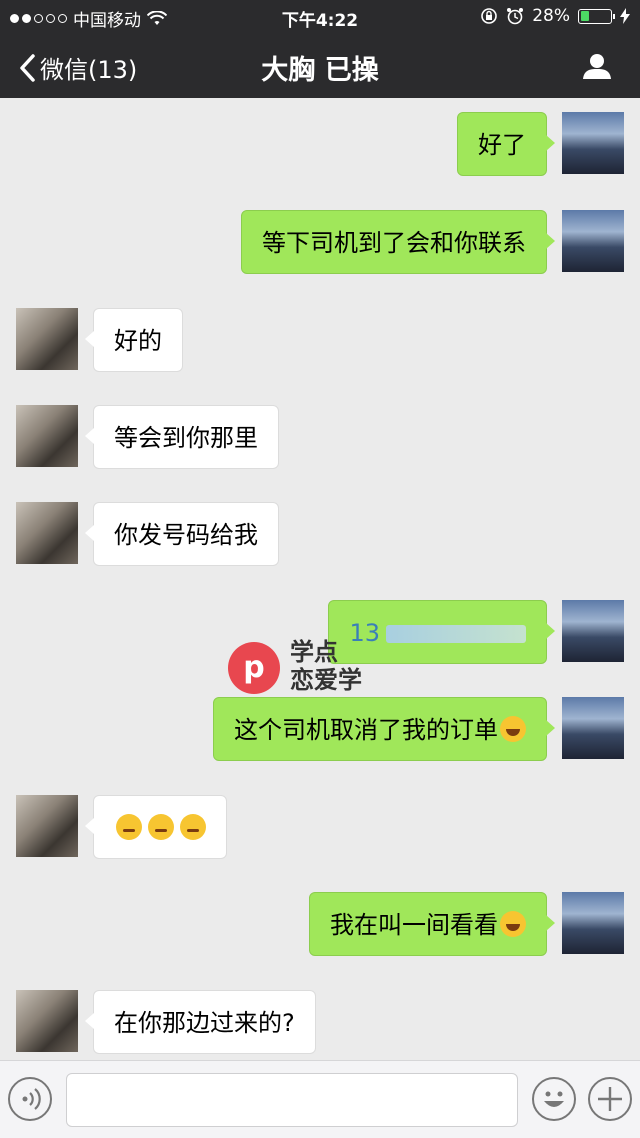 This screenshot has width=640, height=1138. Describe the element at coordinates (320, 633) in the screenshot. I see `message-row: 13` at that location.